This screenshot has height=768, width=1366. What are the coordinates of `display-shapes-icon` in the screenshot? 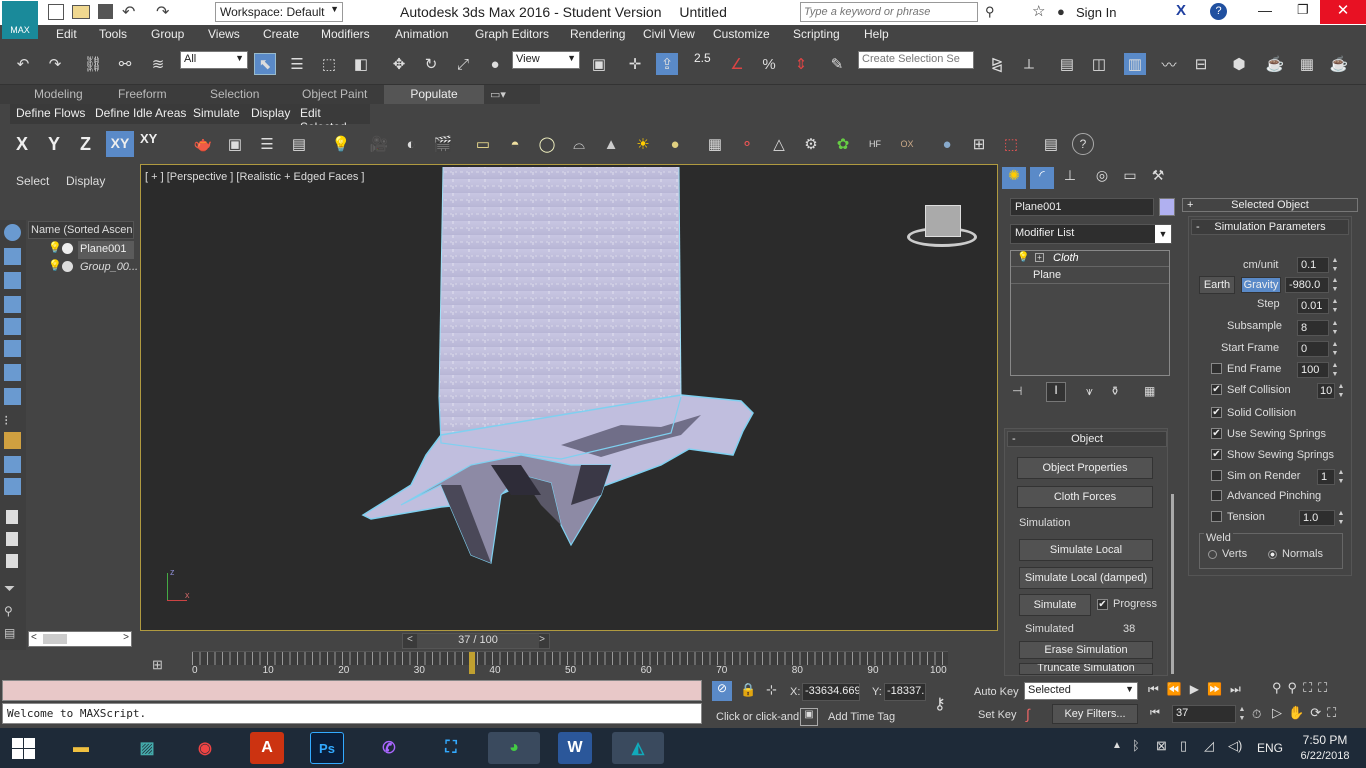 It's located at (12, 280).